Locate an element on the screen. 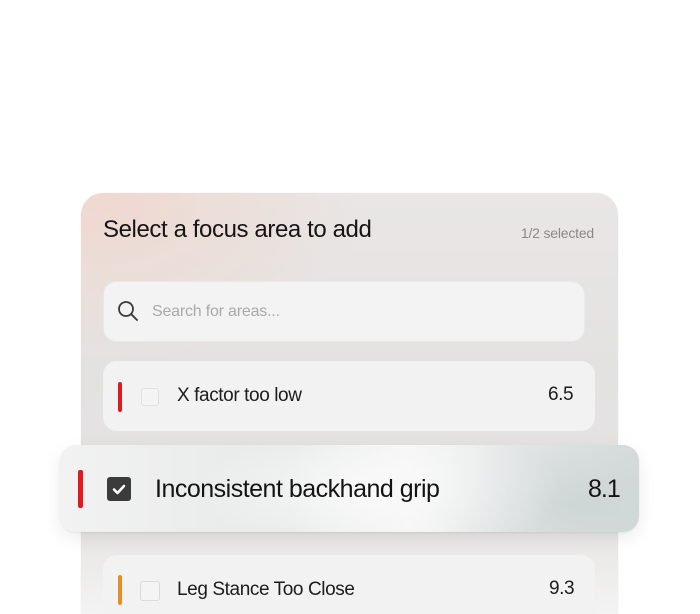 Image resolution: width=700 pixels, height=614 pixels. item-score: 9.3 is located at coordinates (562, 588).